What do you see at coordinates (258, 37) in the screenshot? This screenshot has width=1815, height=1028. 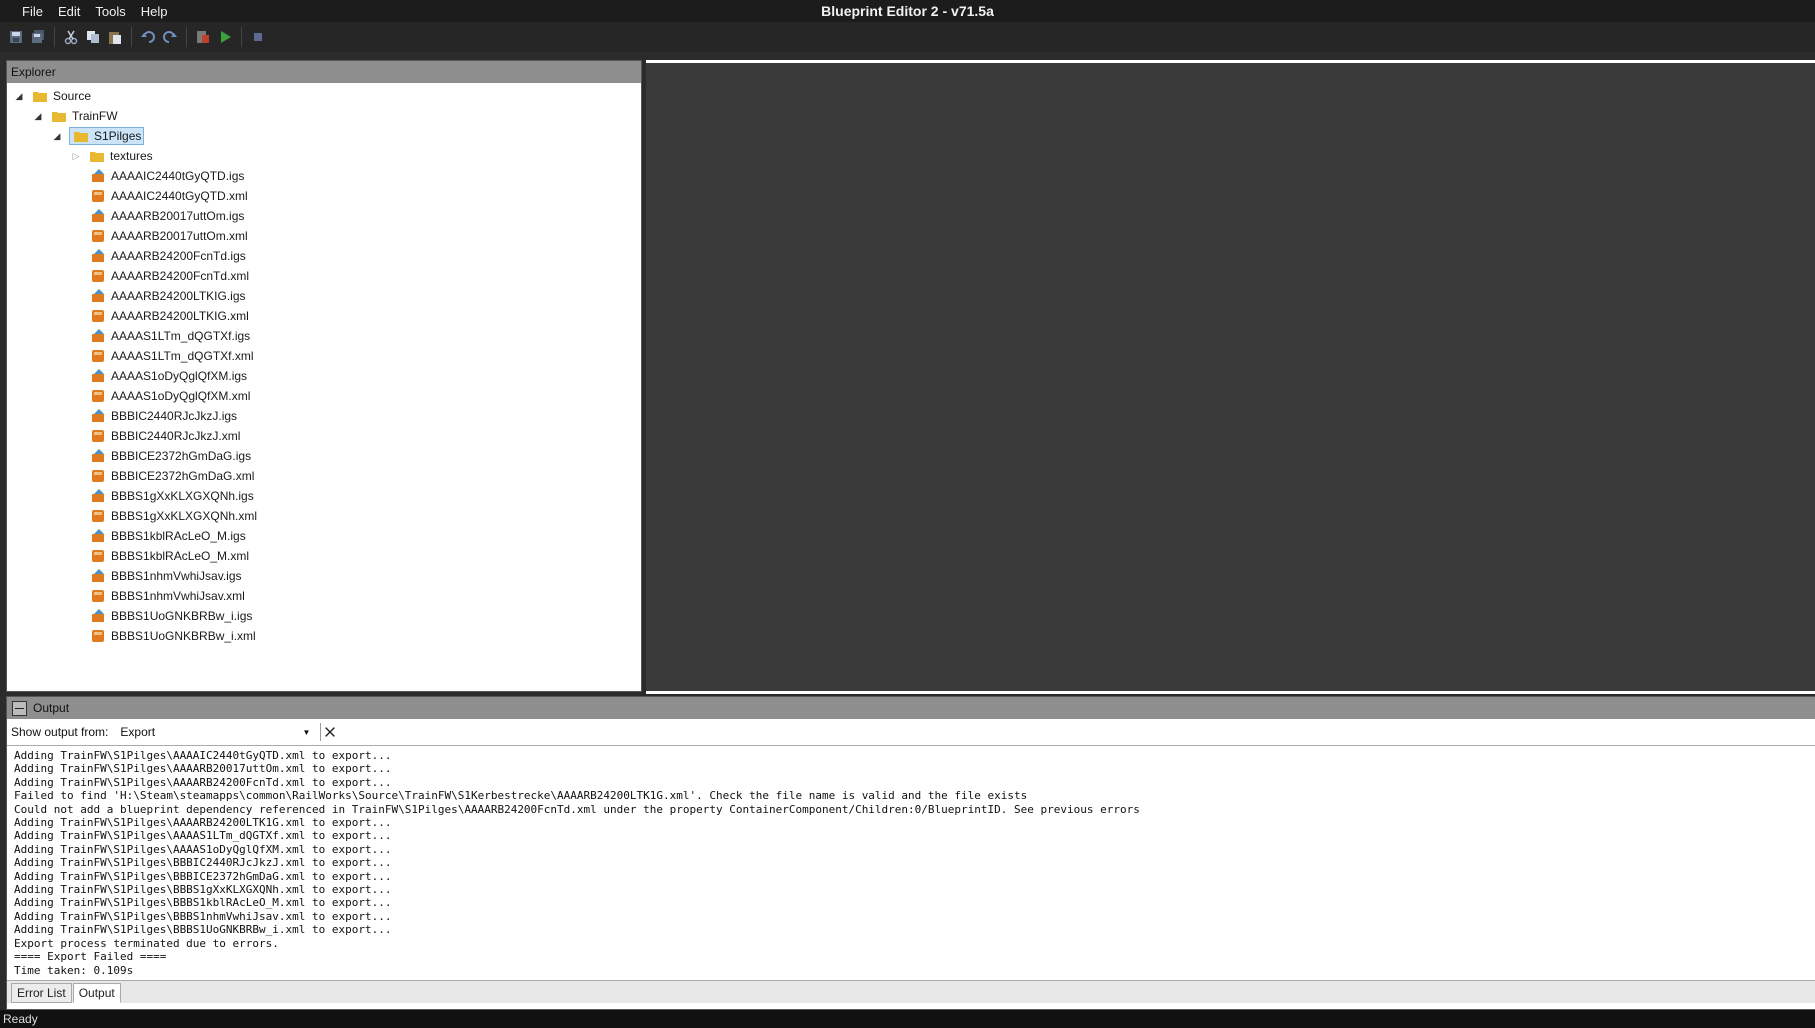 I see `stop-icon` at bounding box center [258, 37].